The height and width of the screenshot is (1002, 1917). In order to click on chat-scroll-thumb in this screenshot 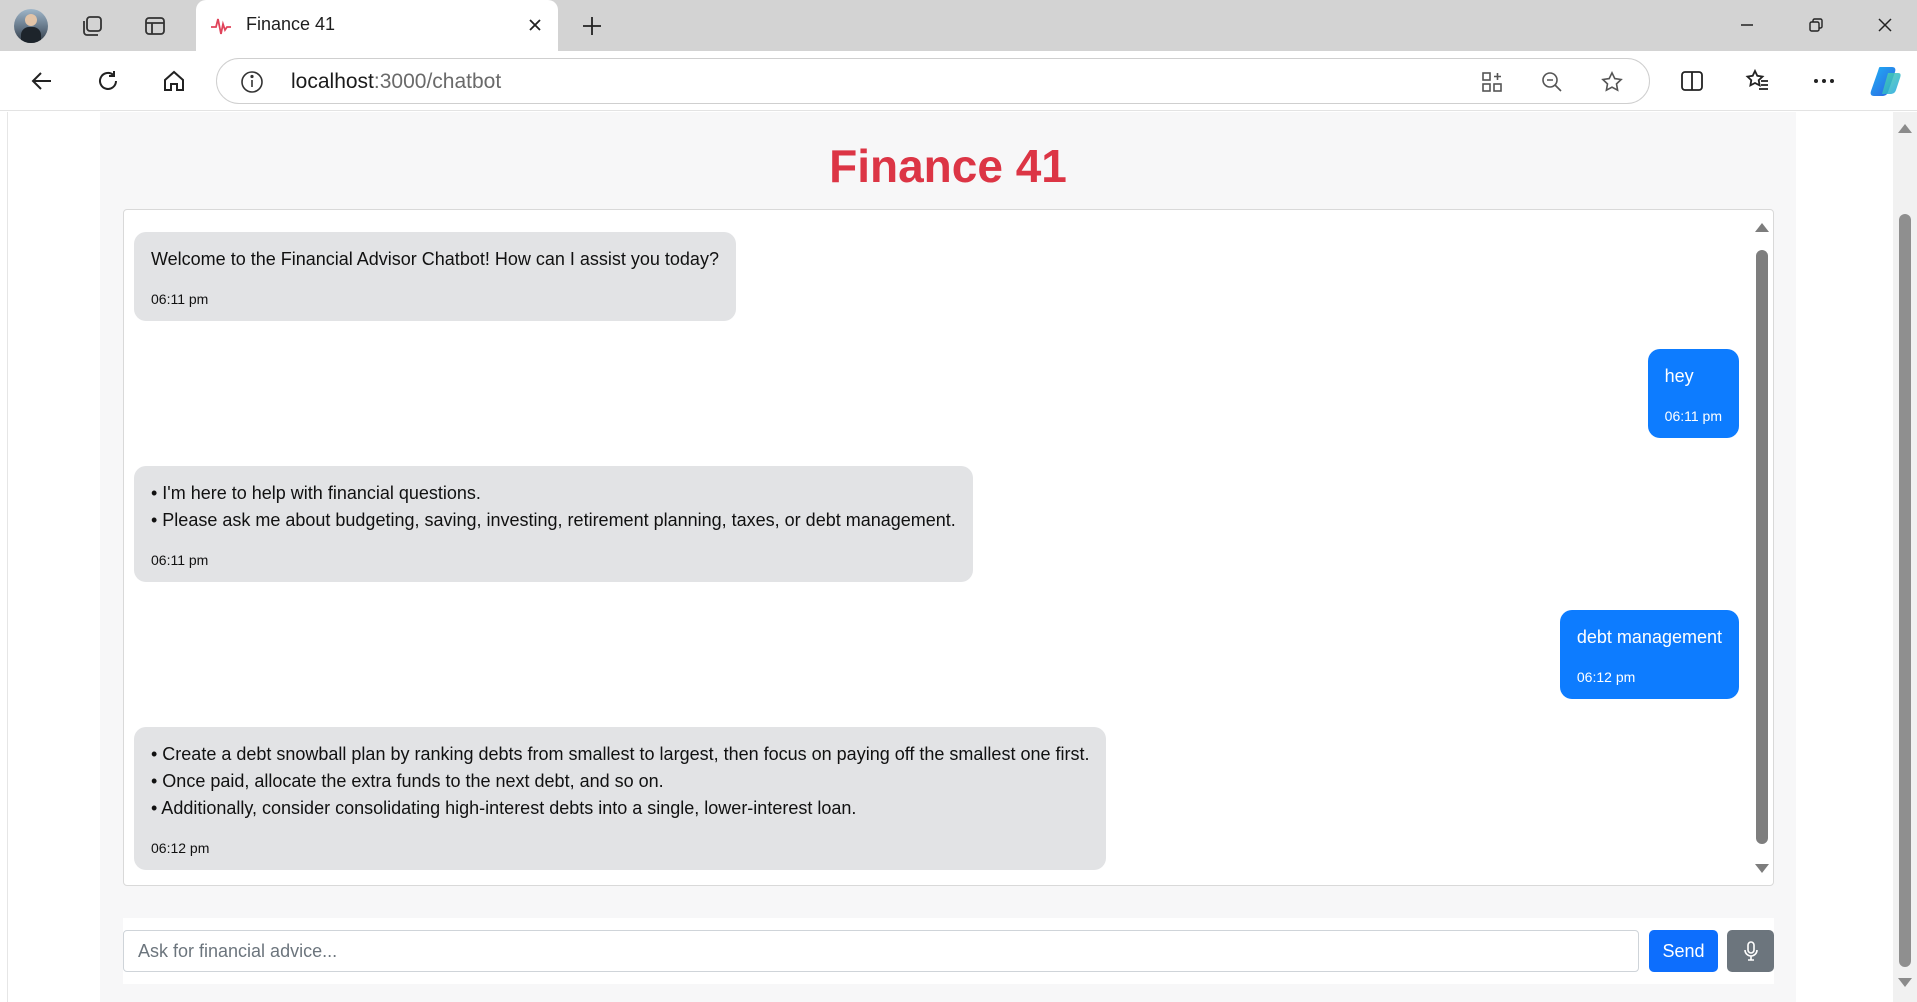, I will do `click(1762, 547)`.